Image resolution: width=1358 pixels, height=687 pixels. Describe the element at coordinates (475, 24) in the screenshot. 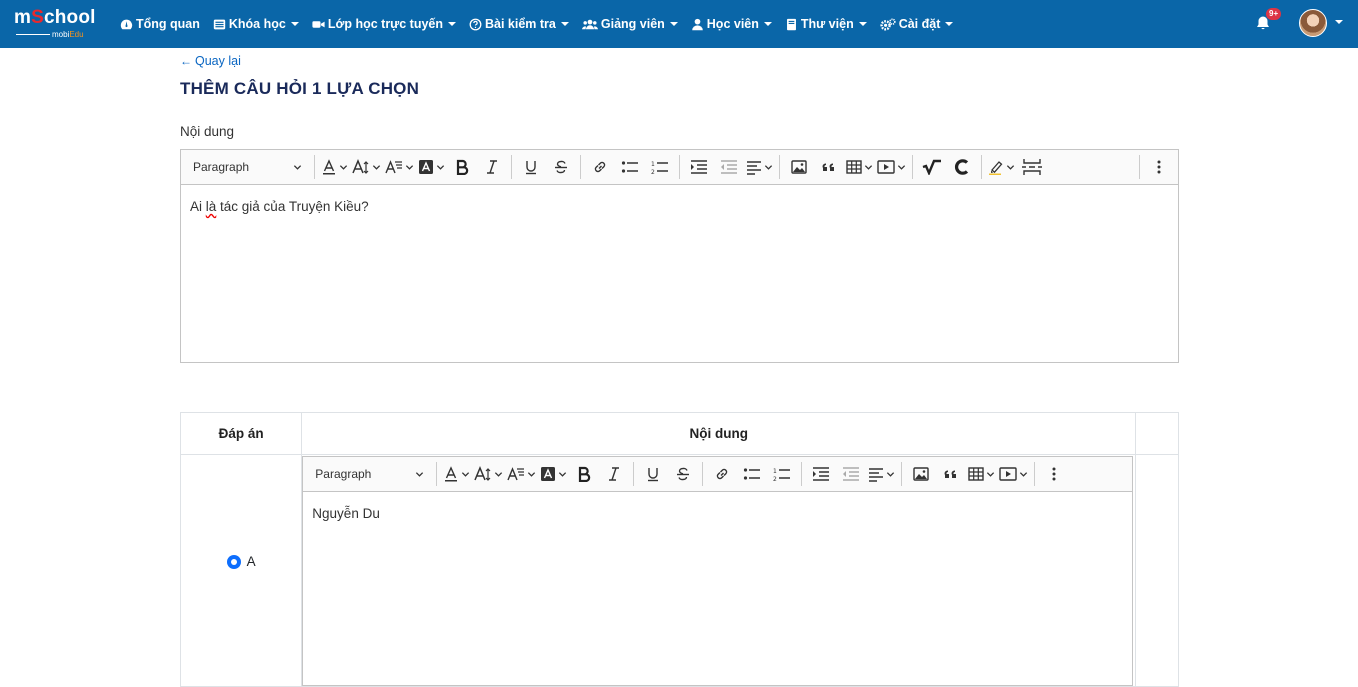

I see `question-circle-icon` at that location.